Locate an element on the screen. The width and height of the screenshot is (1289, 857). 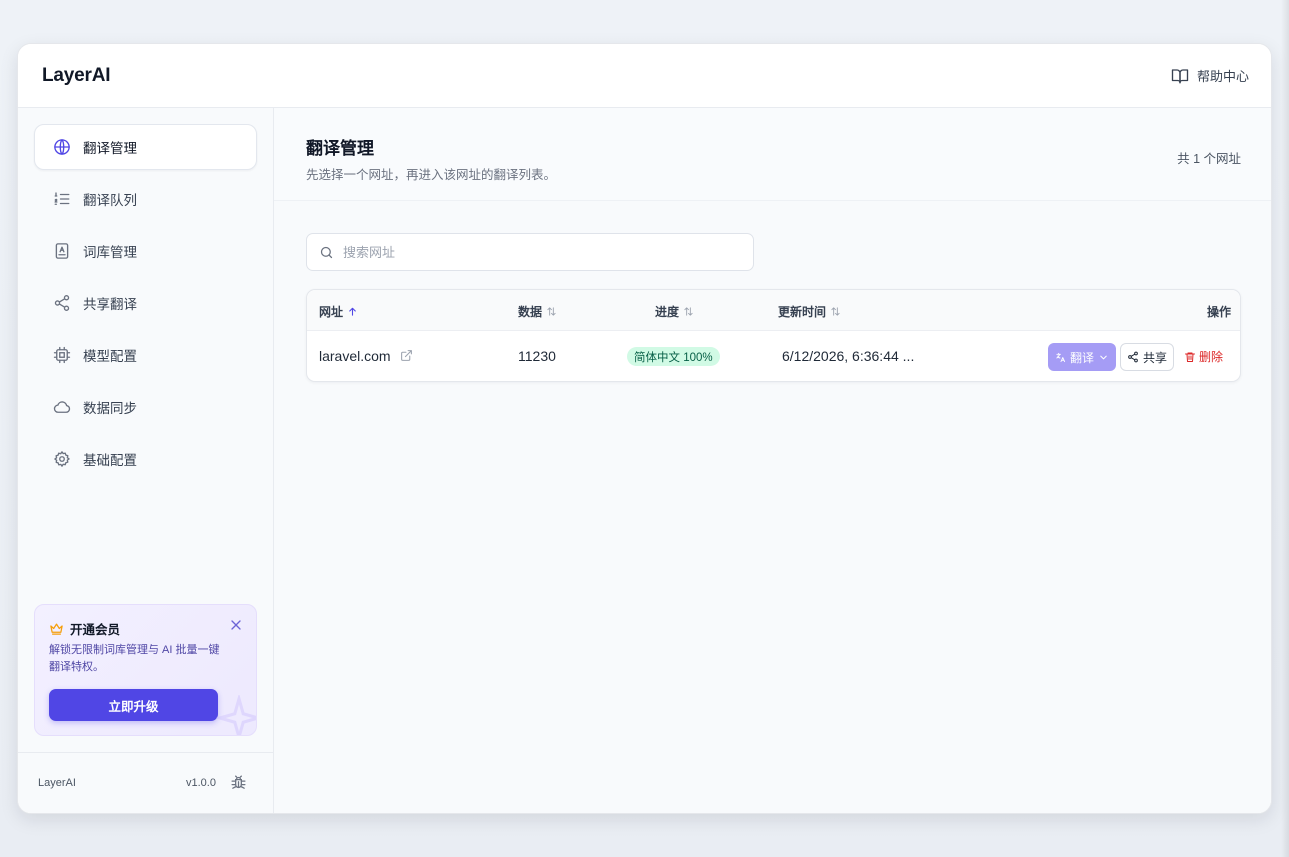
app-version: v1.0.0 is located at coordinates (201, 783).